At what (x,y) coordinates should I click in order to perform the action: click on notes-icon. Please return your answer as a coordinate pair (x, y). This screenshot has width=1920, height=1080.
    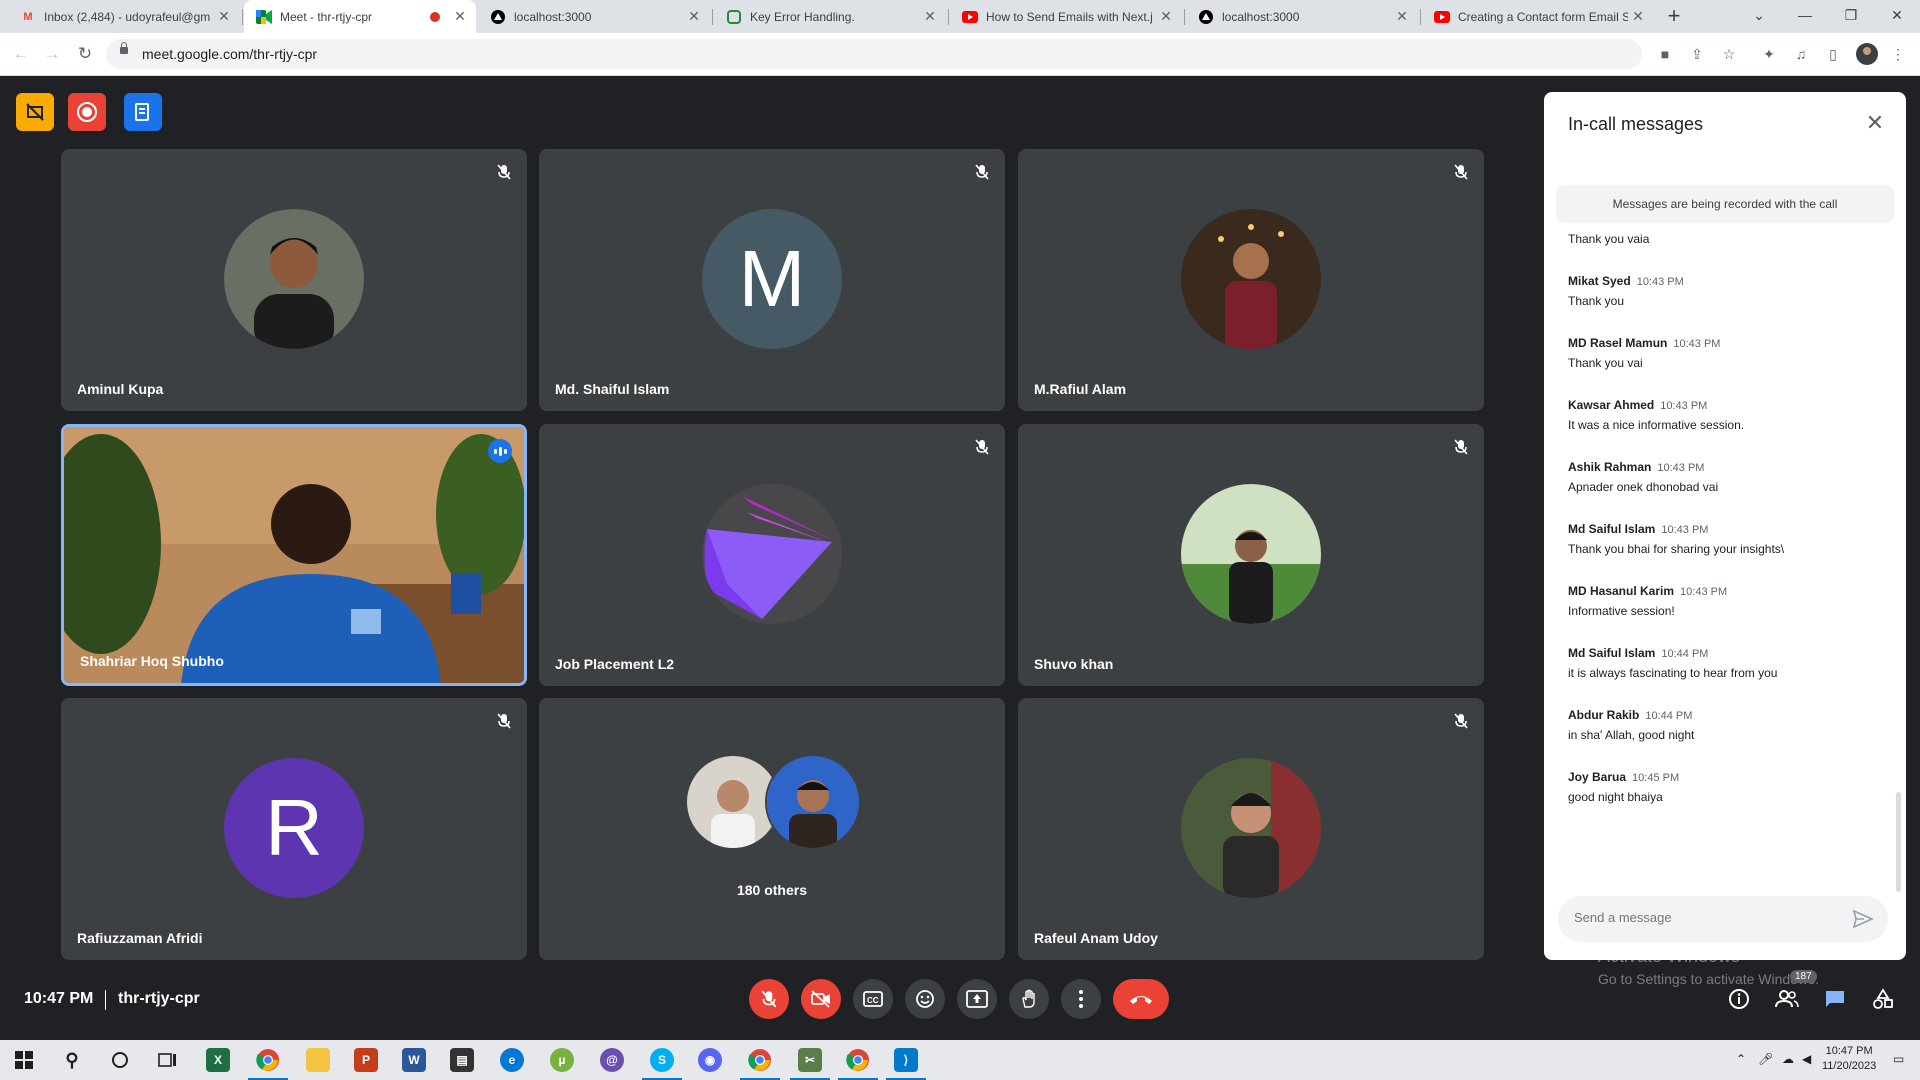
    Looking at the image, I should click on (142, 112).